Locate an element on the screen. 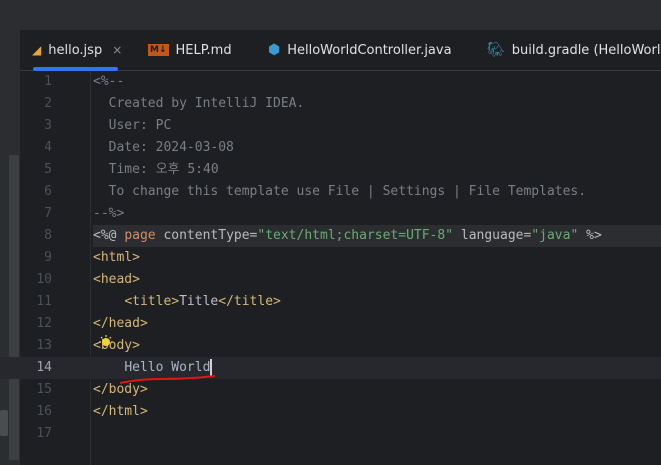 The image size is (661, 465). line-number: 6 is located at coordinates (48, 191).